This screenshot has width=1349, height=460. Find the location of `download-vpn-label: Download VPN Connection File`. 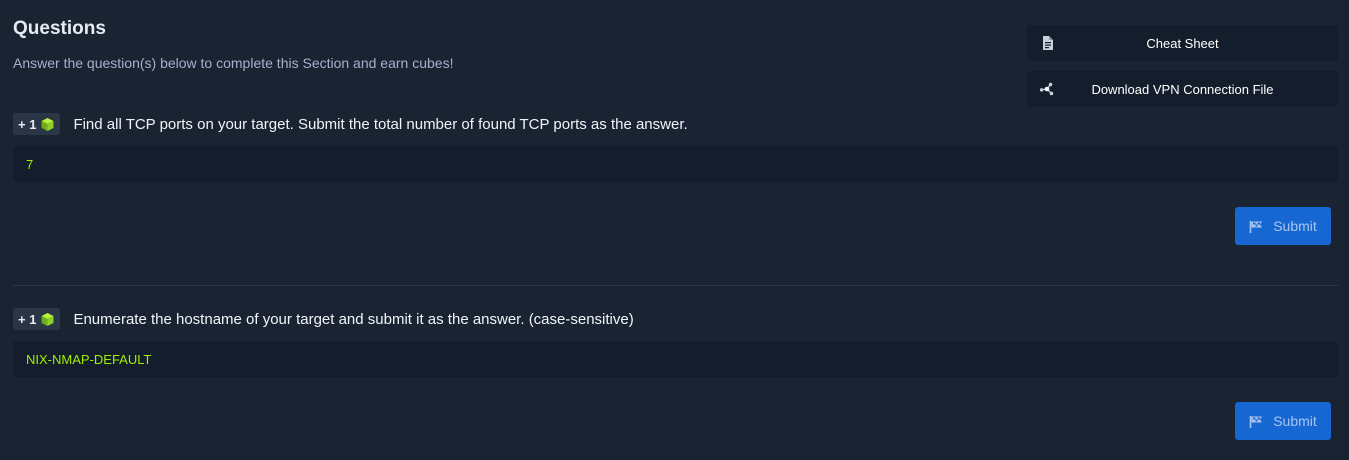

download-vpn-label: Download VPN Connection File is located at coordinates (1182, 89).